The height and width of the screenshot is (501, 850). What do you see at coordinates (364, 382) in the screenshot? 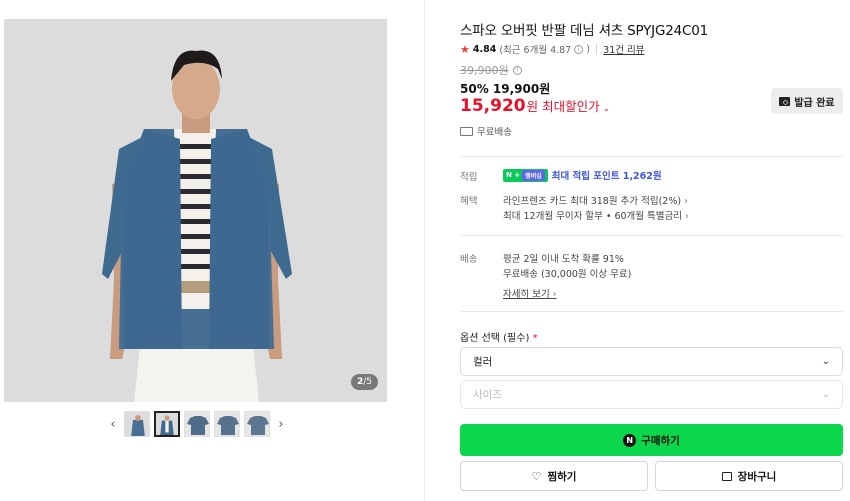
I see `image-page-counter: 2/5` at bounding box center [364, 382].